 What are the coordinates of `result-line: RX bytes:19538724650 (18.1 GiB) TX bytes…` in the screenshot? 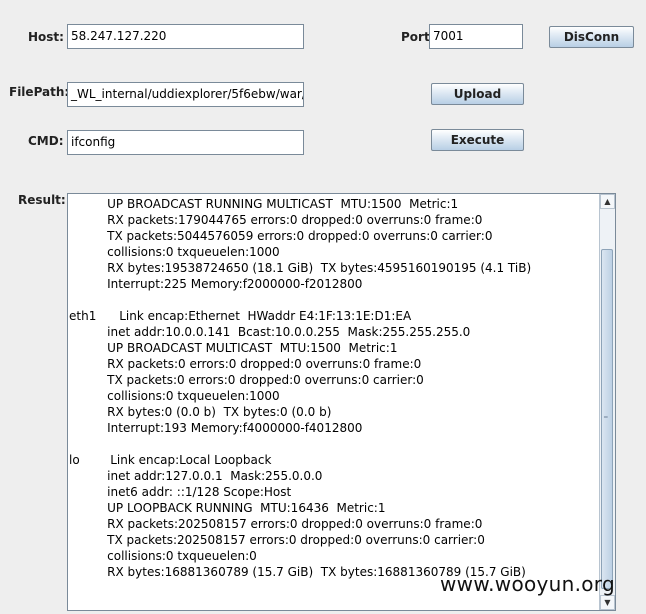 It's located at (300, 268).